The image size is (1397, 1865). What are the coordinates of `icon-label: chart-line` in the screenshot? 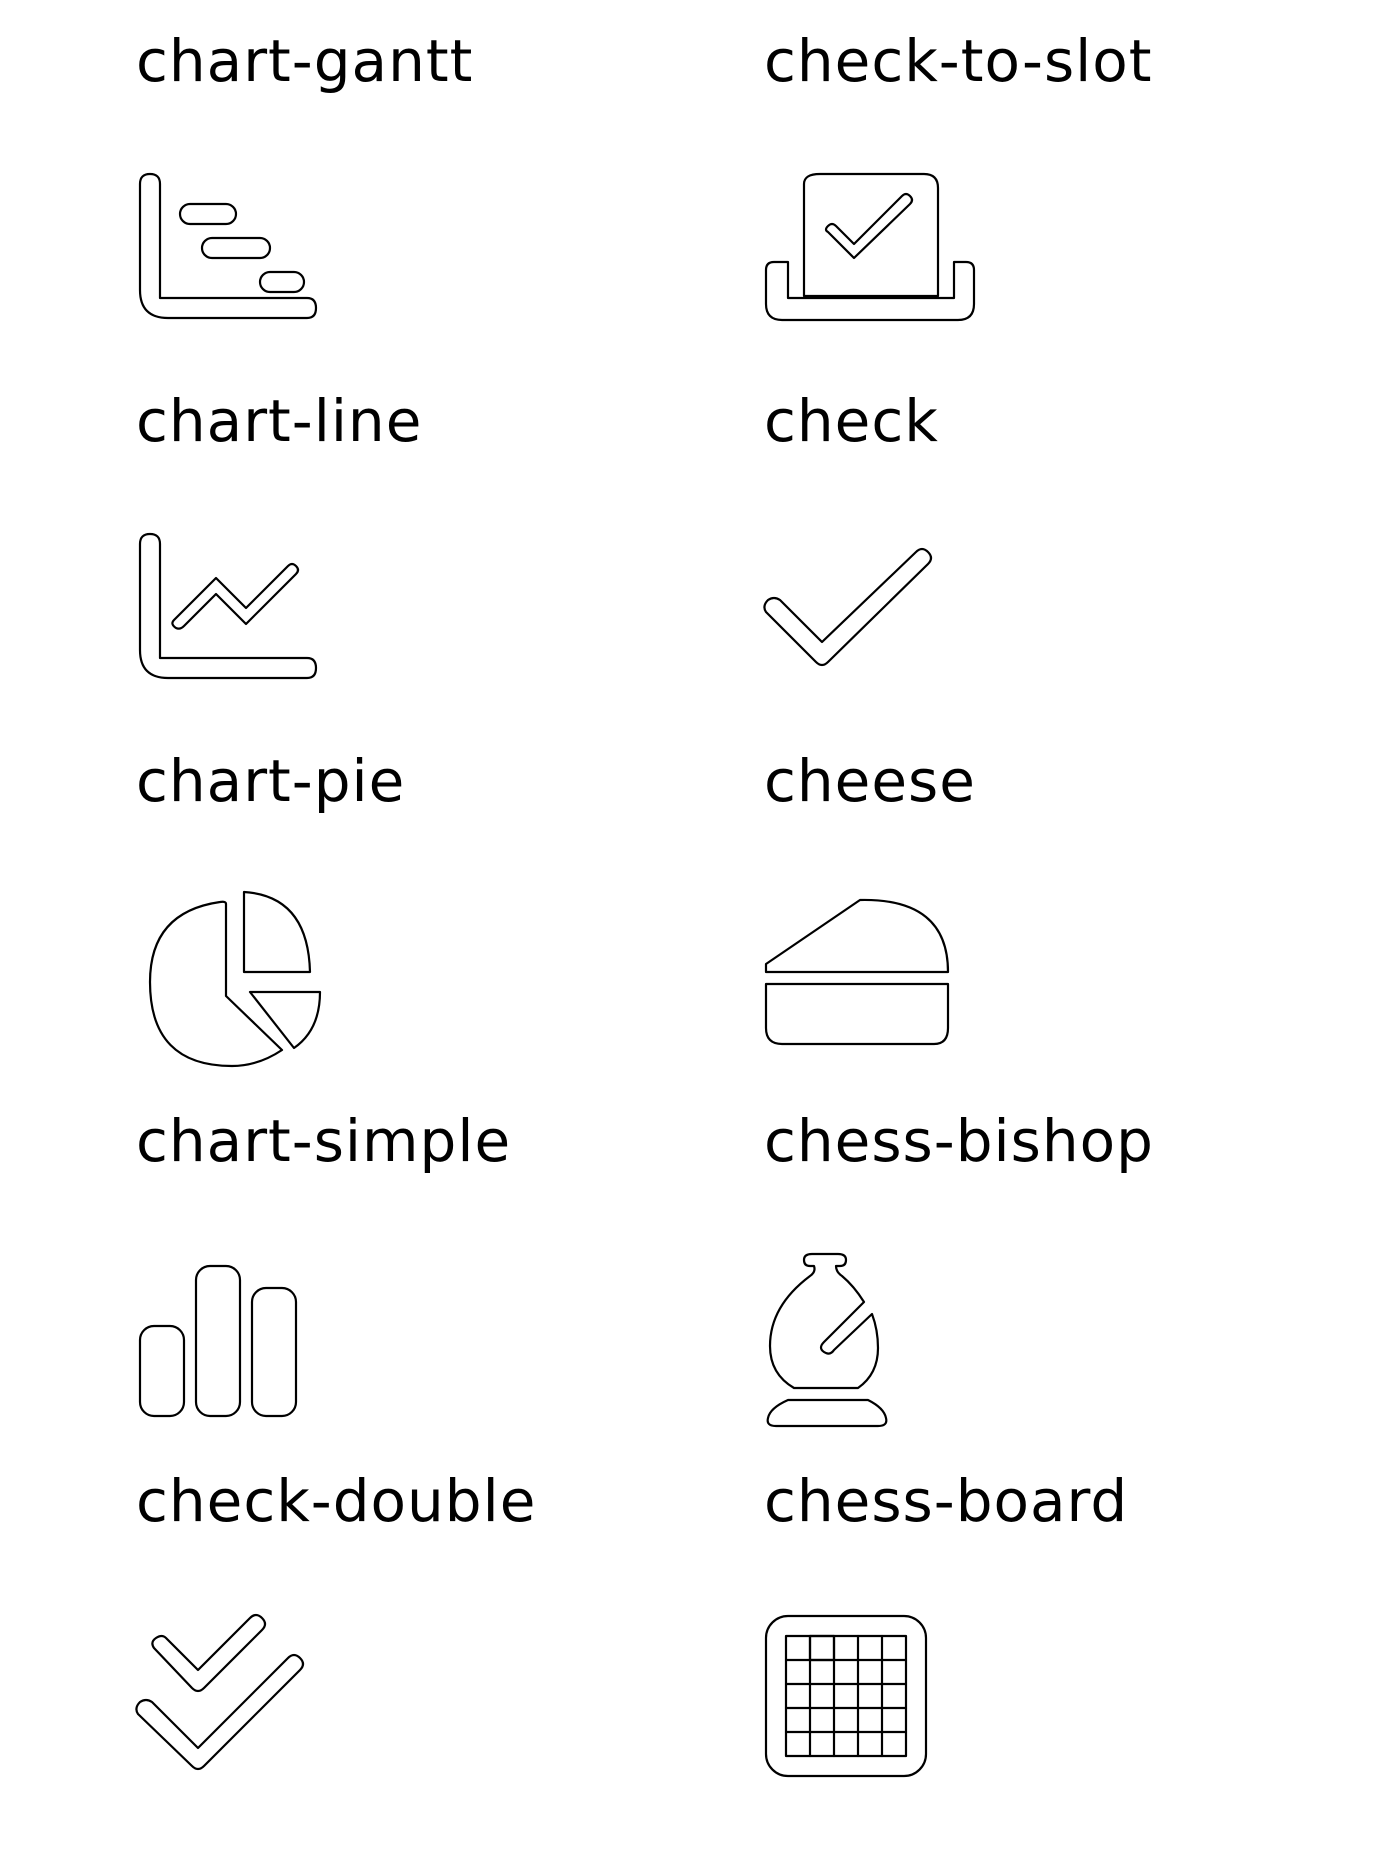 It's located at (279, 421).